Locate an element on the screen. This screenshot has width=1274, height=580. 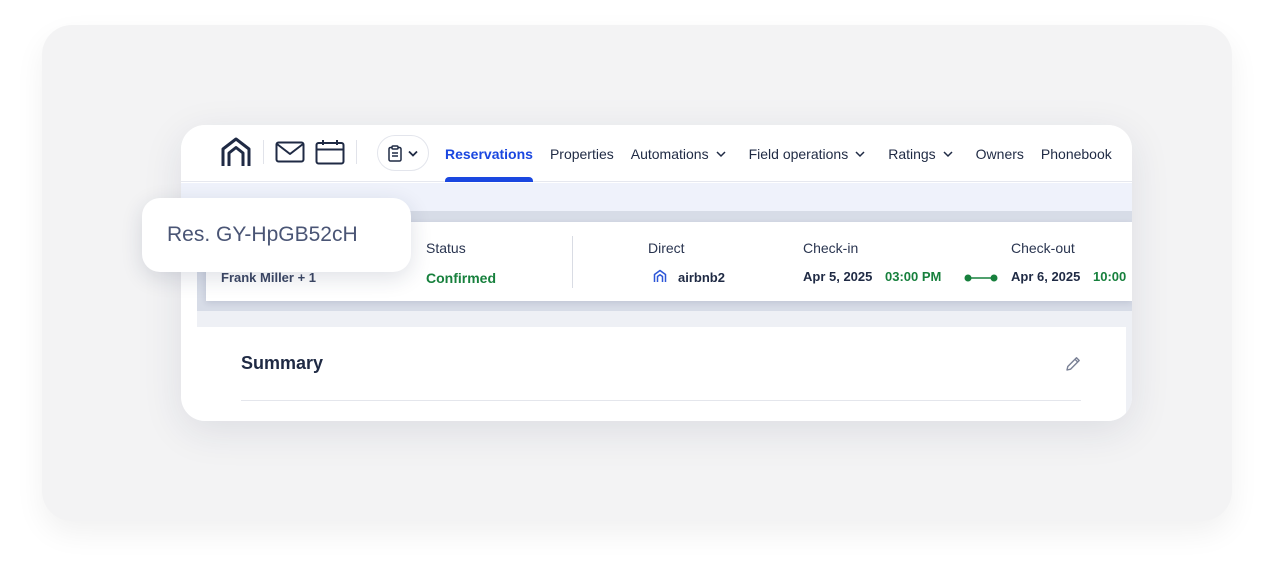
calendar-icon is located at coordinates (330, 152).